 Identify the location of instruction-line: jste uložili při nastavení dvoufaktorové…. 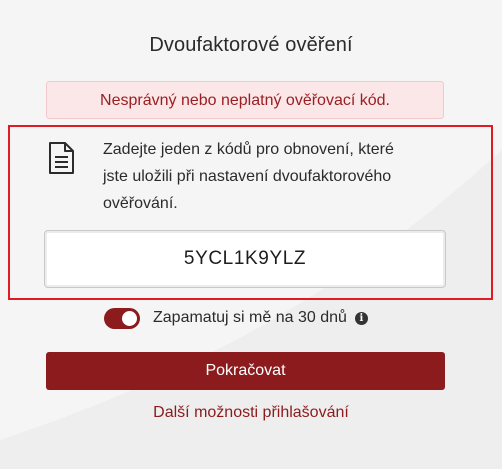
(247, 176).